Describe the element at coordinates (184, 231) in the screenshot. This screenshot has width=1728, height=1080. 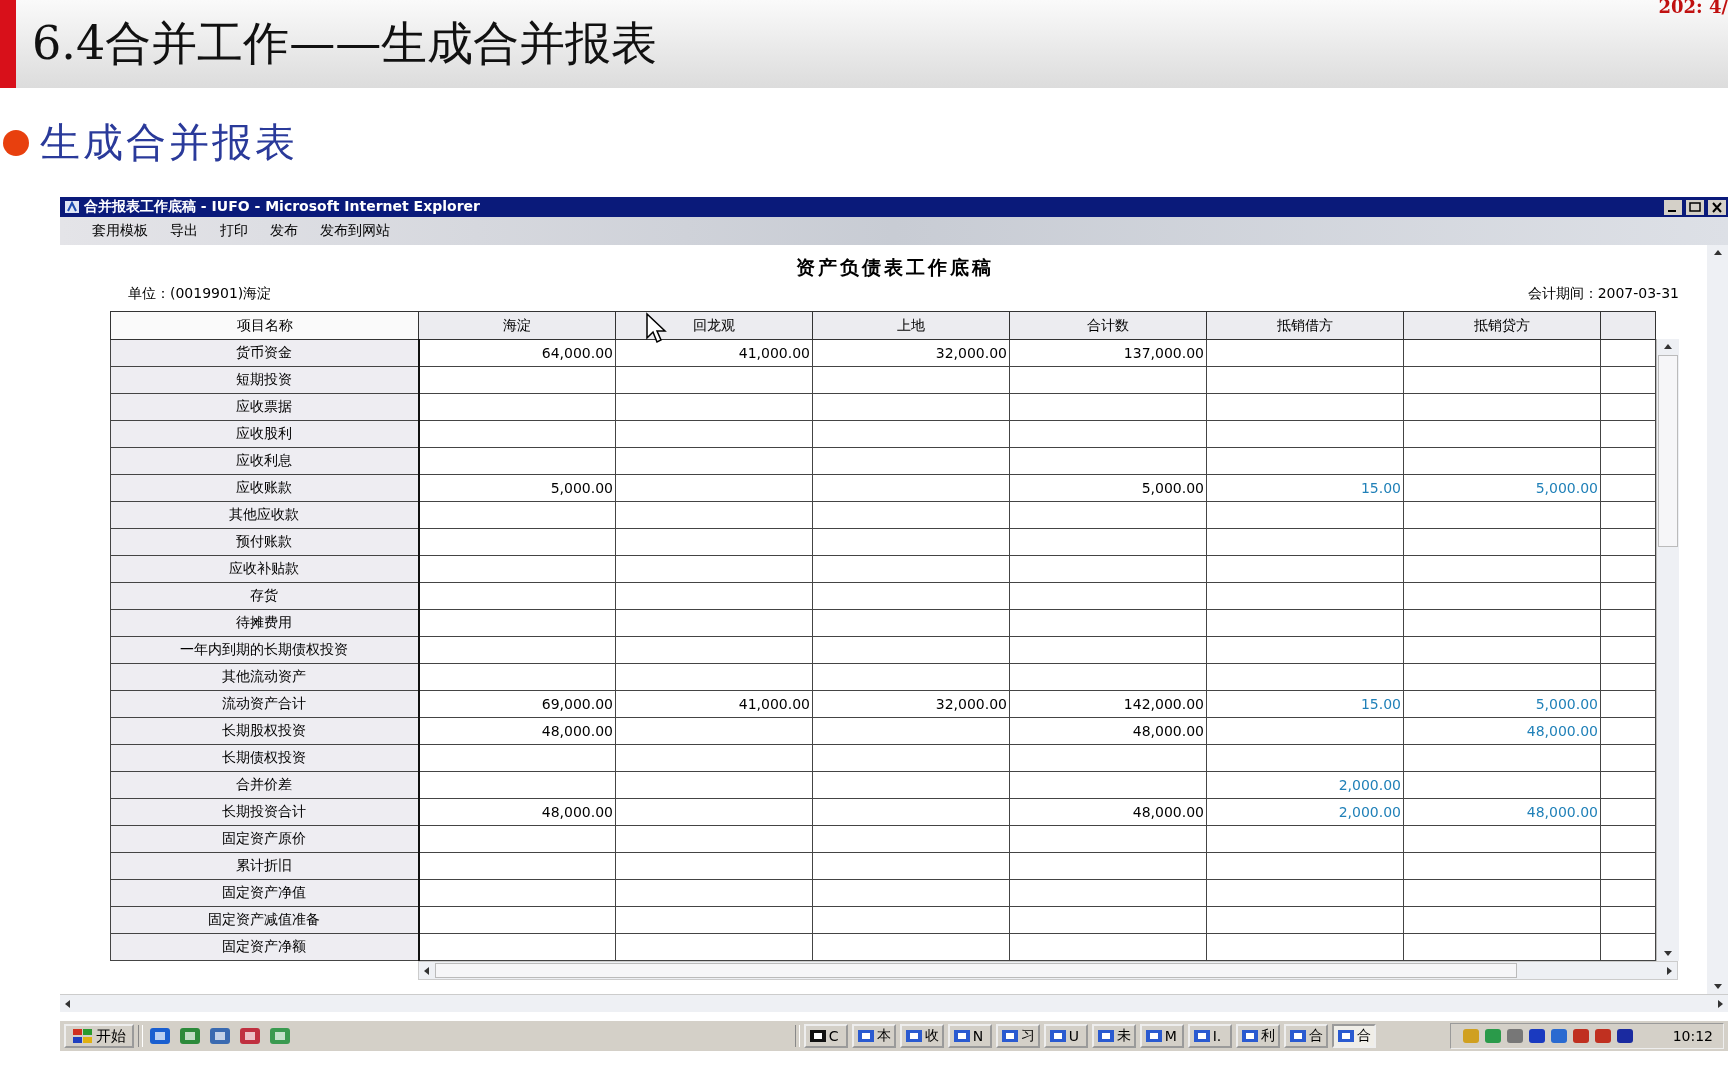
I see `menu-item: 导出` at that location.